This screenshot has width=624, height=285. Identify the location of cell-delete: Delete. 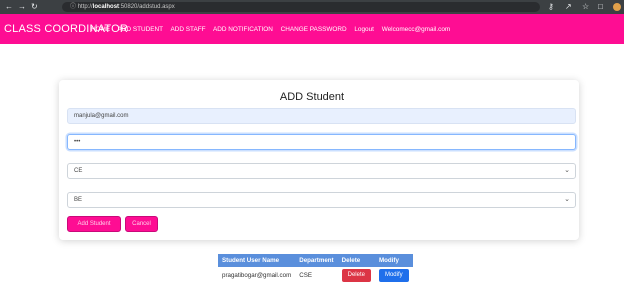
(356, 275).